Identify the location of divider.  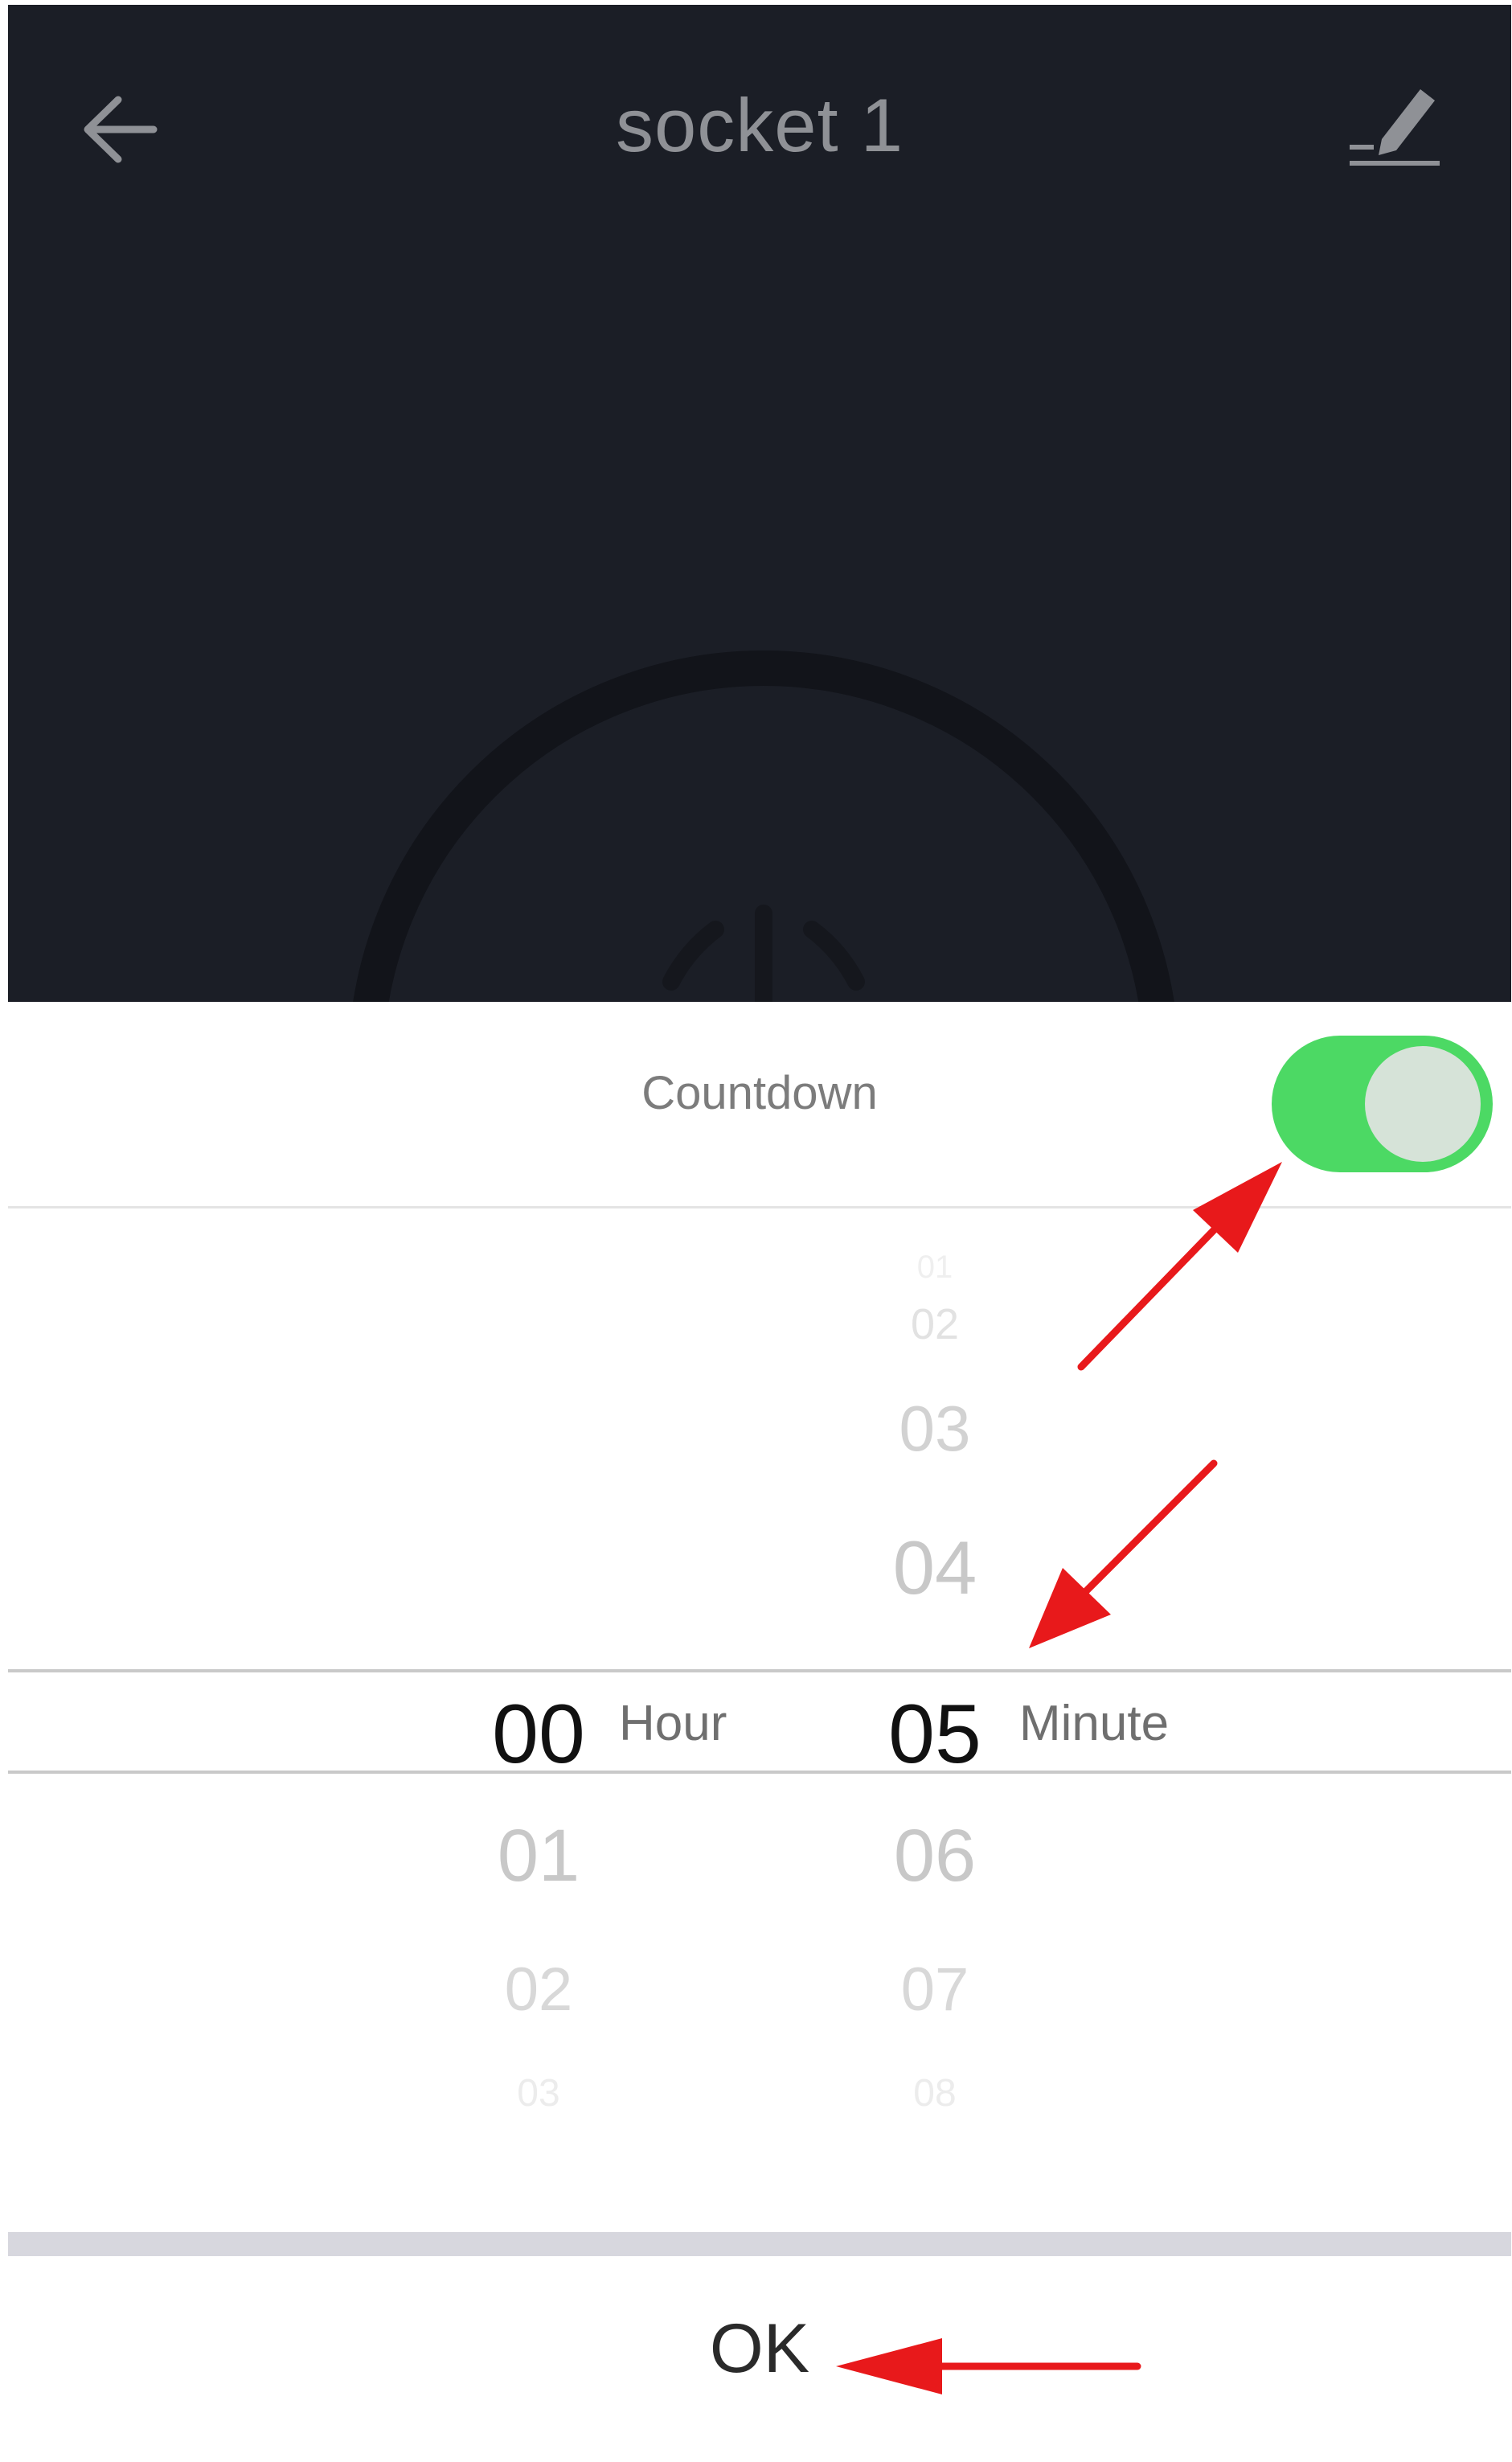
(759, 1207).